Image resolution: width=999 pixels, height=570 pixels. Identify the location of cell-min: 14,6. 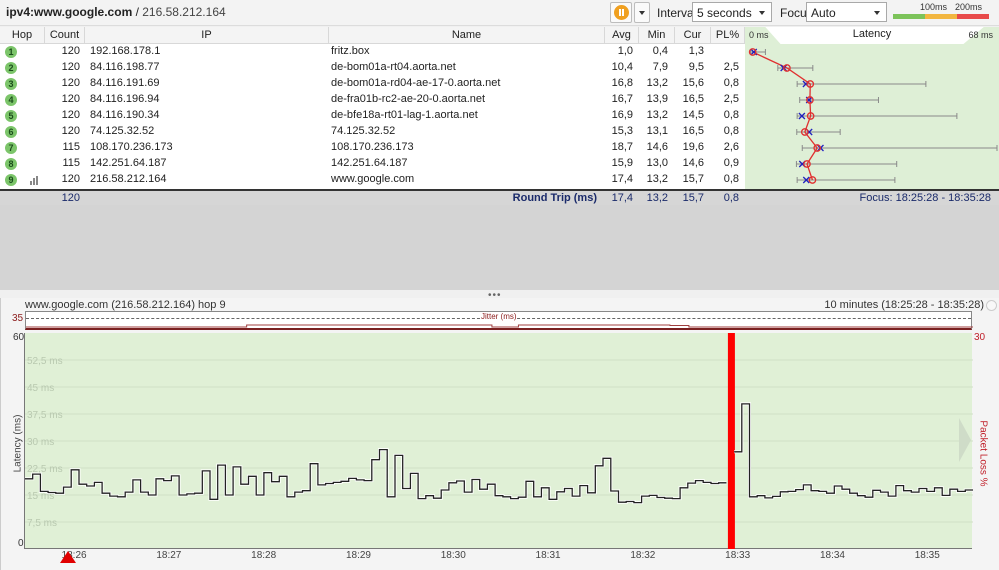
(657, 147).